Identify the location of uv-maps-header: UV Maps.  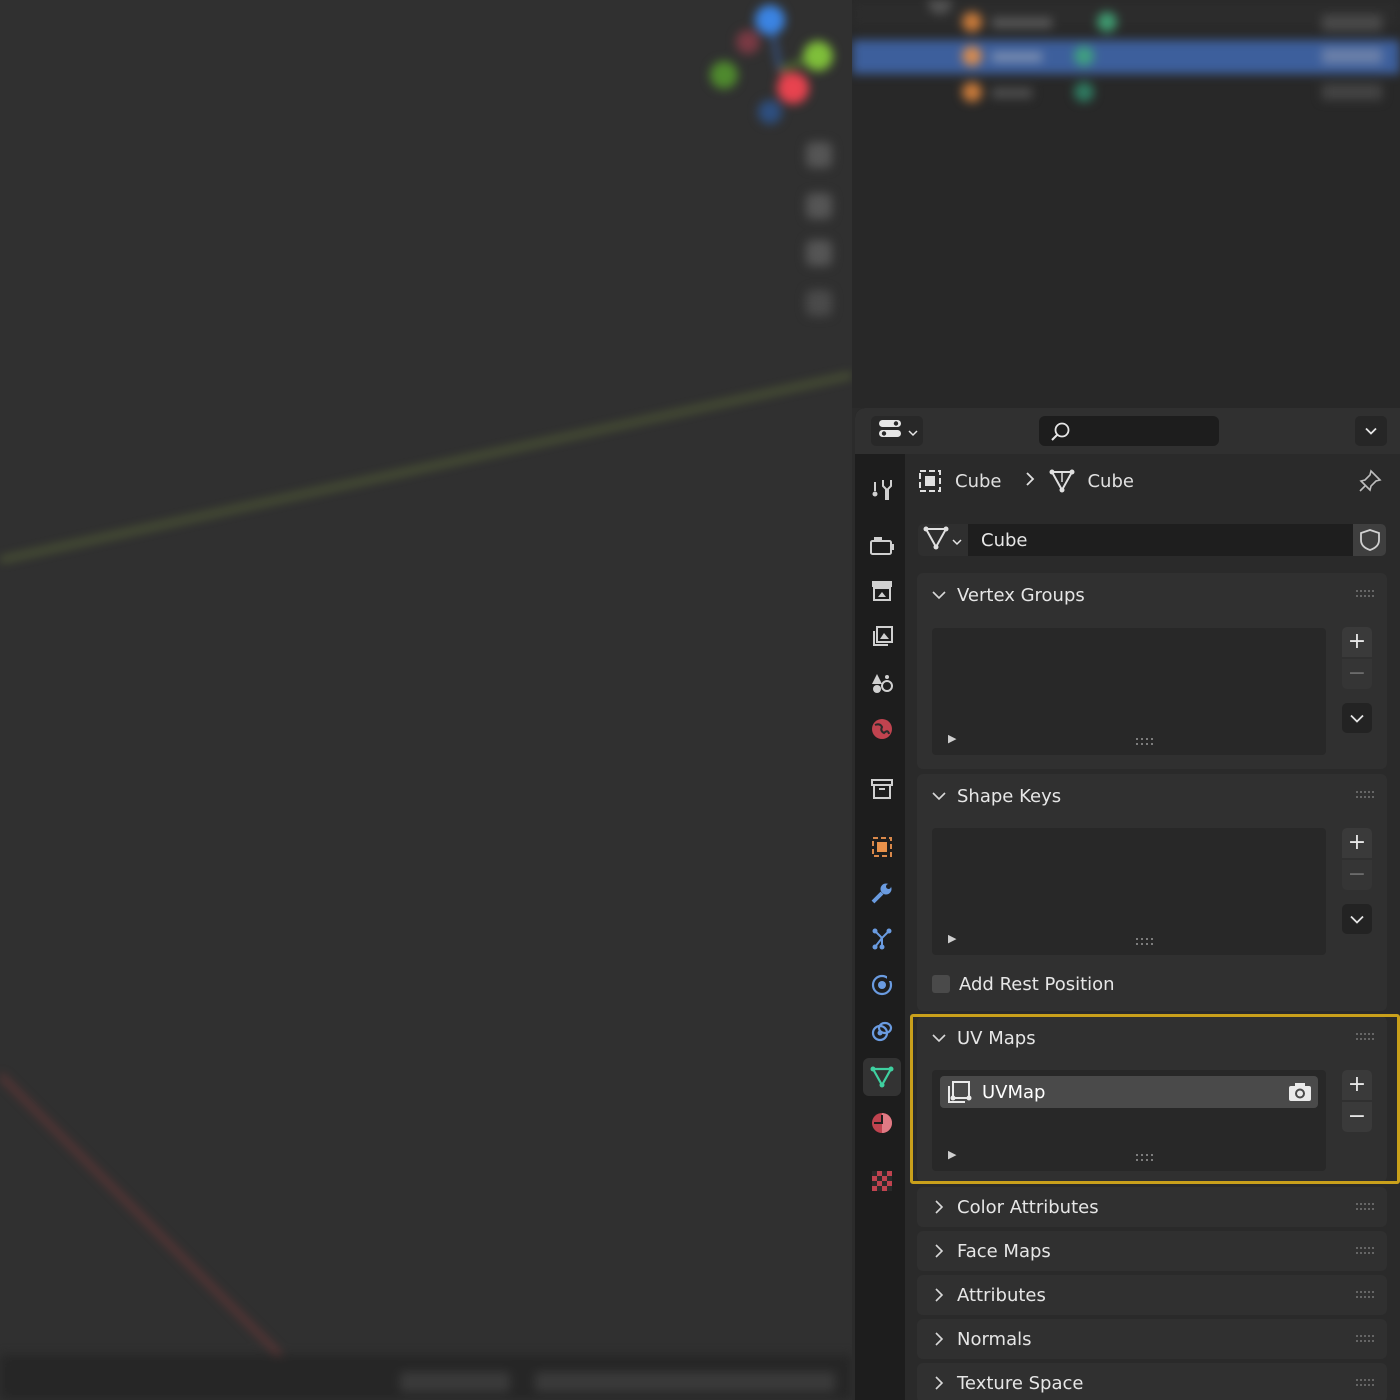
(1152, 1038).